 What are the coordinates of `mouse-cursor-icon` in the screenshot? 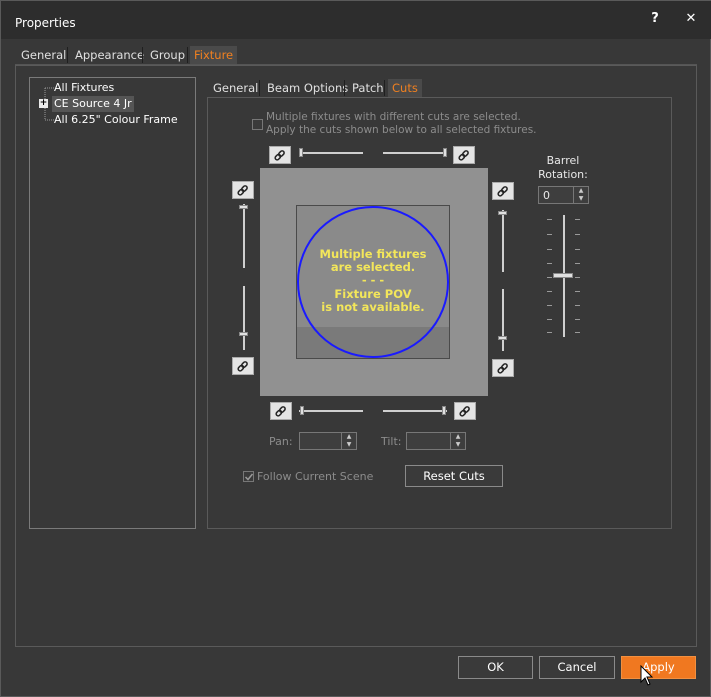 It's located at (647, 675).